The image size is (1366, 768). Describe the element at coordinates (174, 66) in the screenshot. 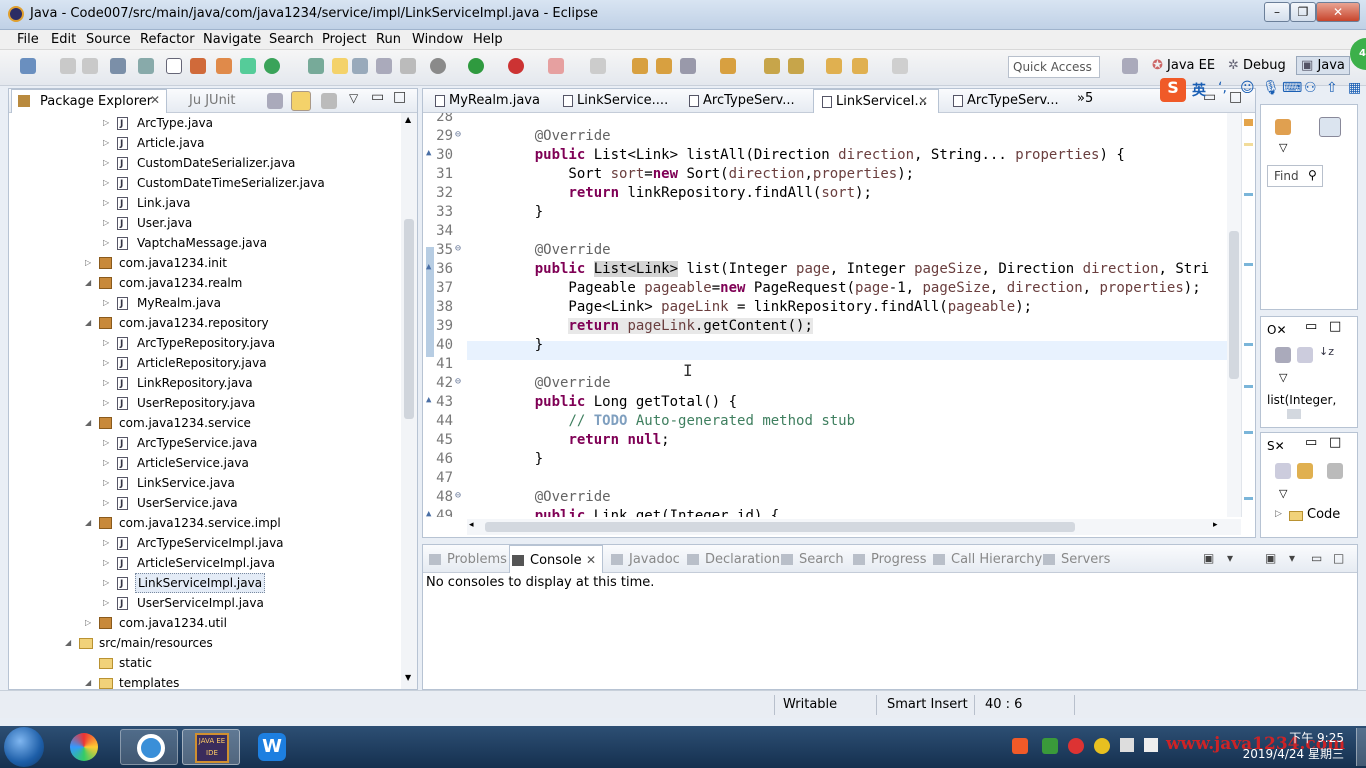

I see `toggle-mark-occurrences-icon` at that location.